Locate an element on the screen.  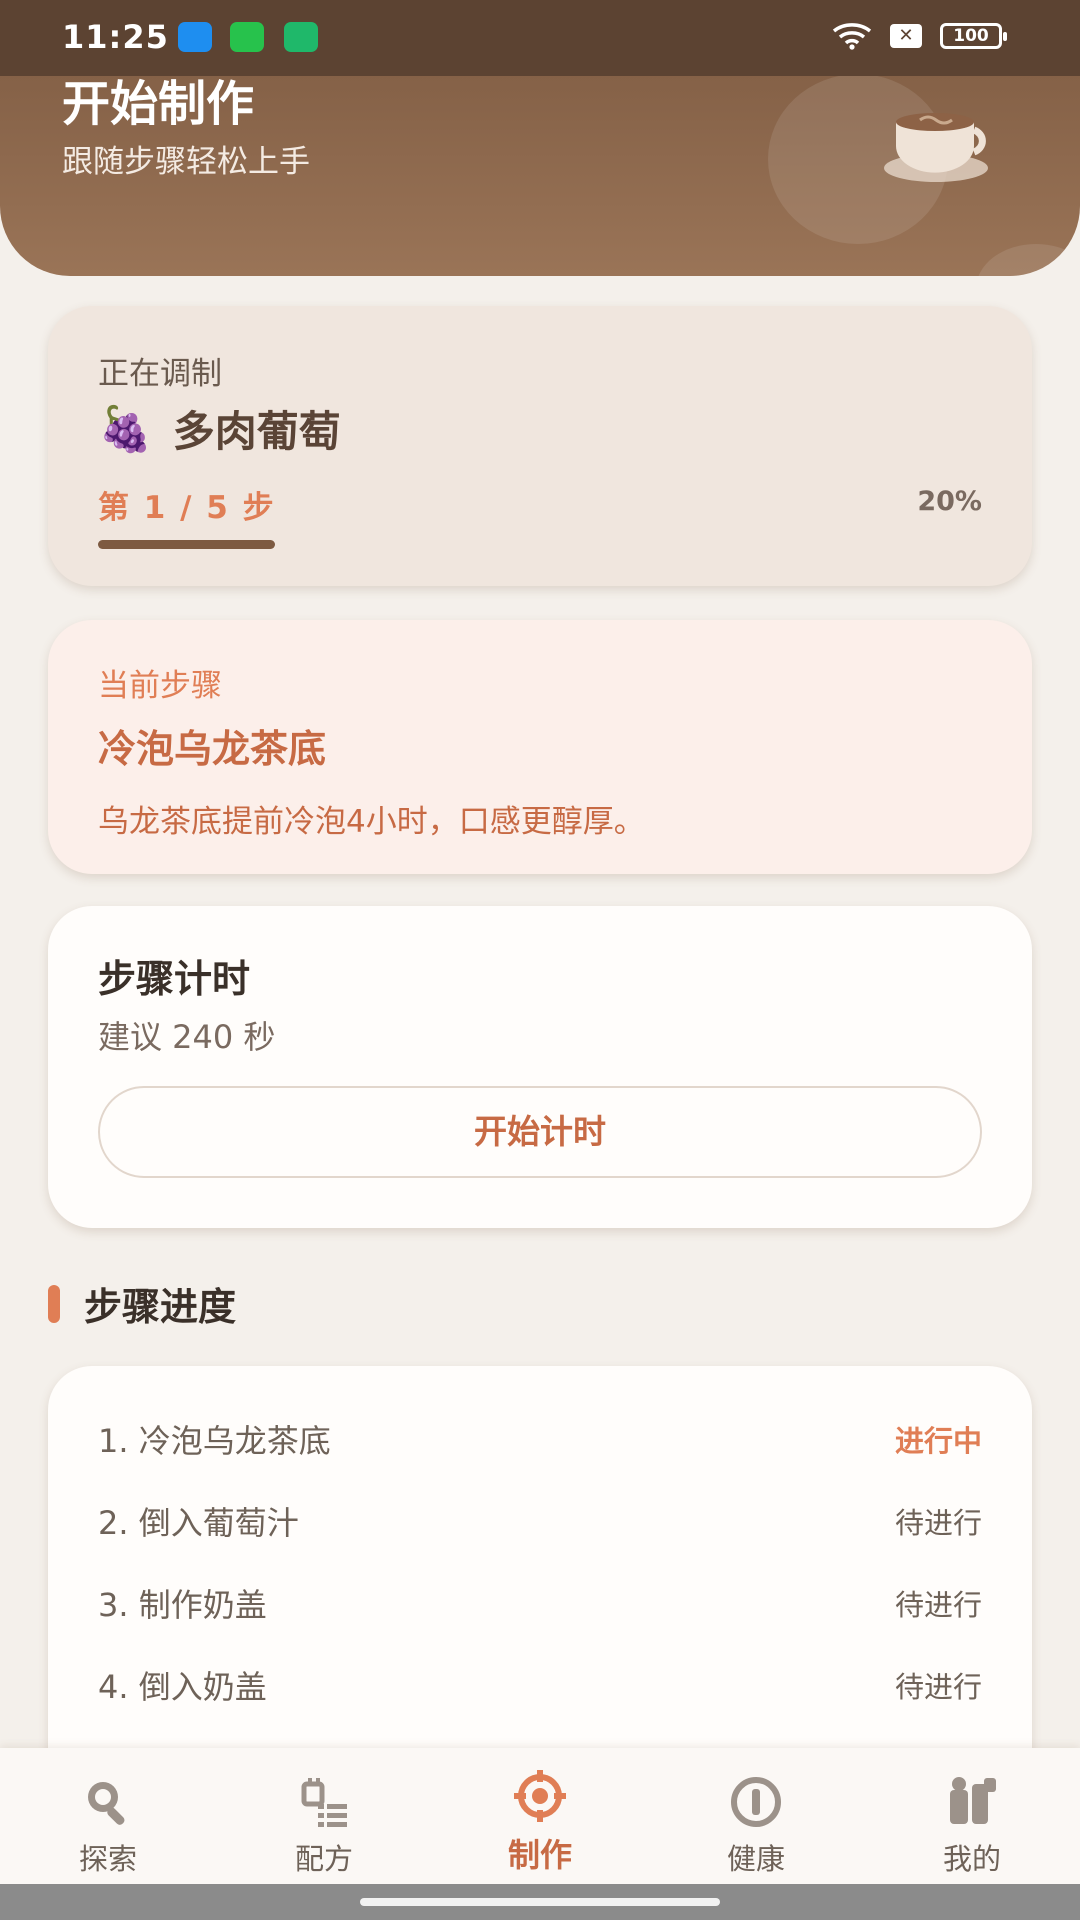
health-icon is located at coordinates (756, 1802).